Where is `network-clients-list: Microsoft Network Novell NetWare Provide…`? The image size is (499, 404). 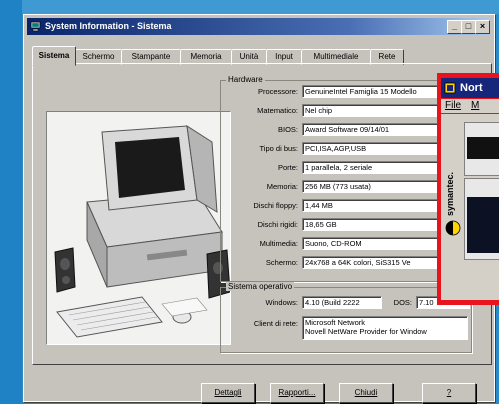 network-clients-list: Microsoft Network Novell NetWare Provide… is located at coordinates (385, 328).